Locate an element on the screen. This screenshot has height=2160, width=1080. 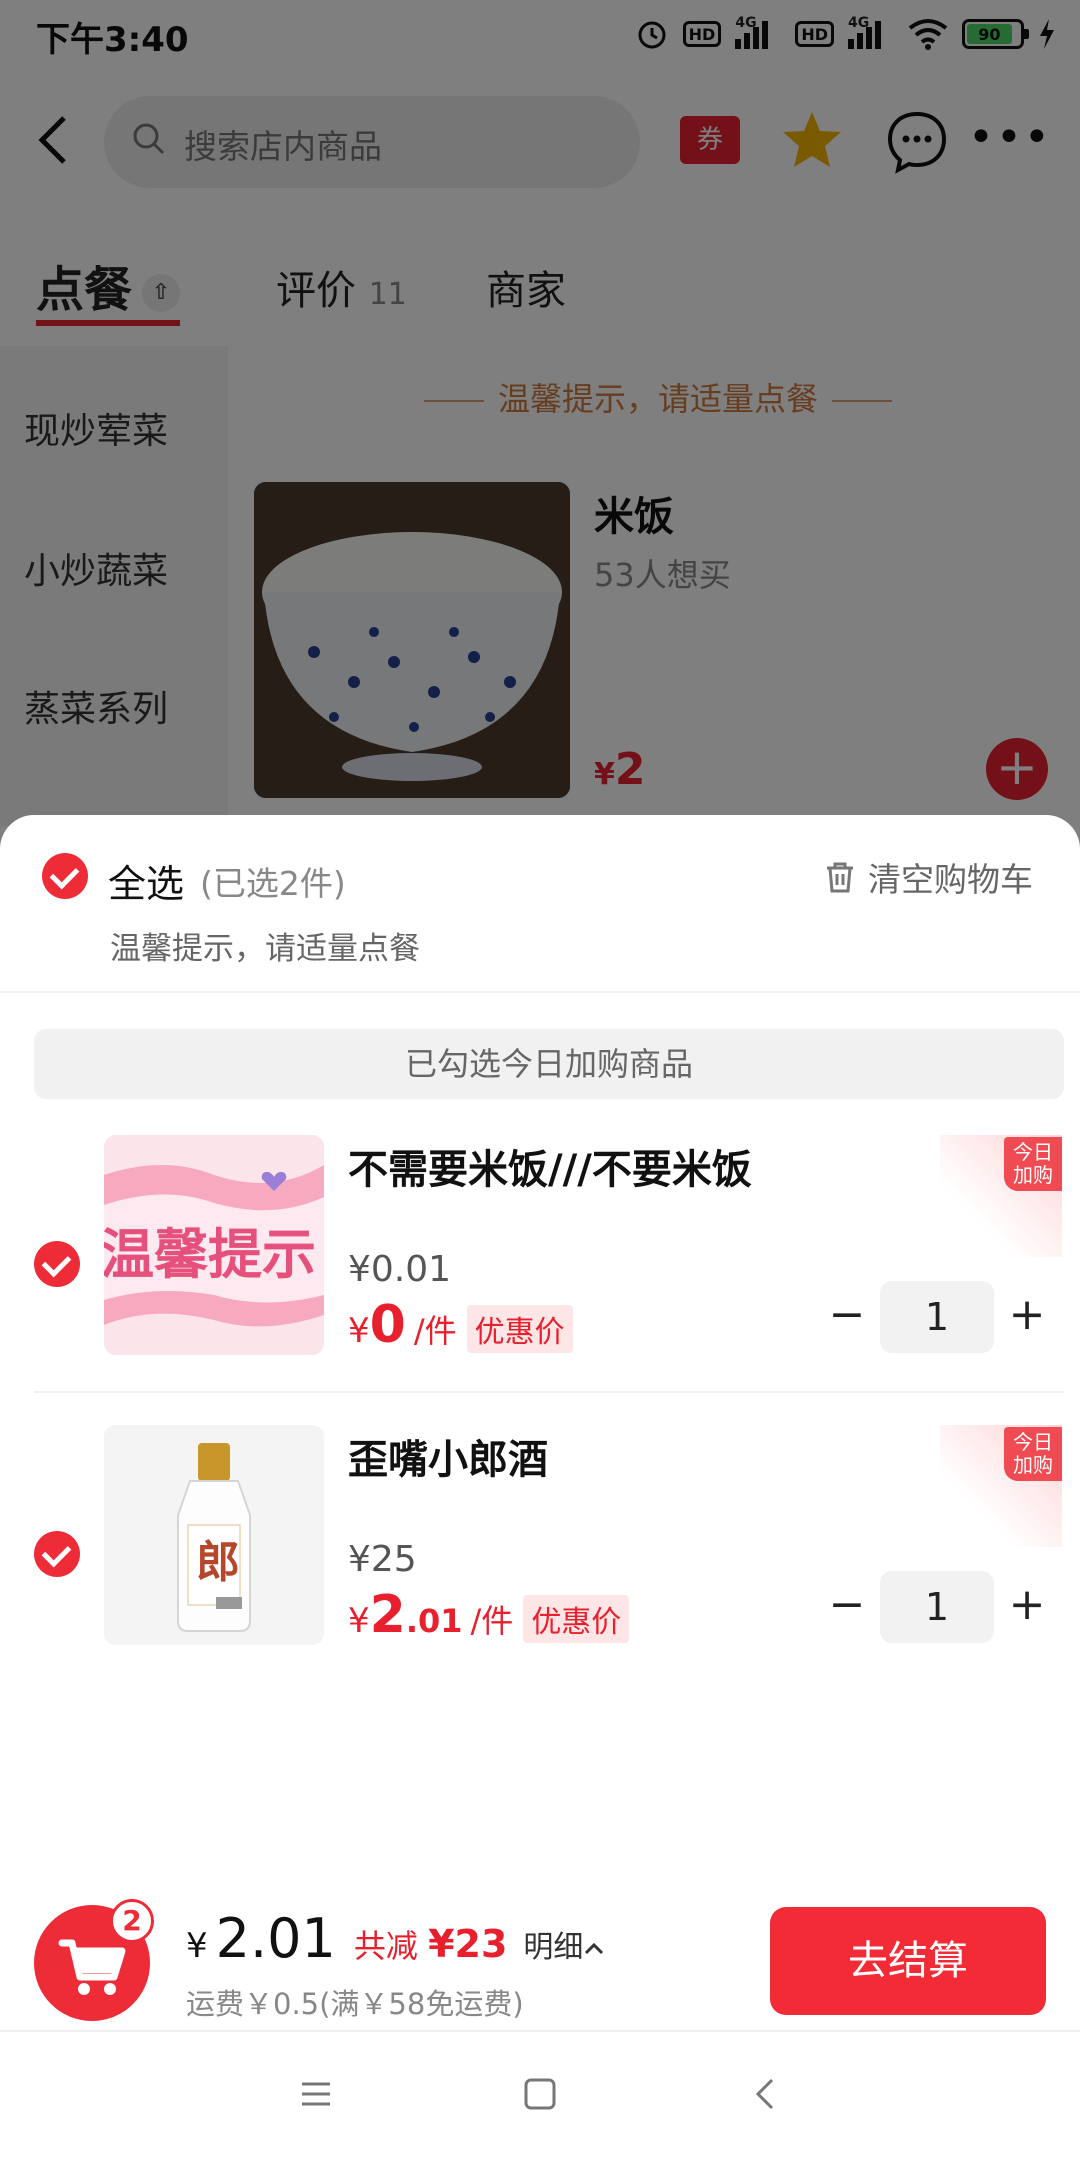
item-price: ¥ 2 .01 /件 优惠价 is located at coordinates (489, 1615).